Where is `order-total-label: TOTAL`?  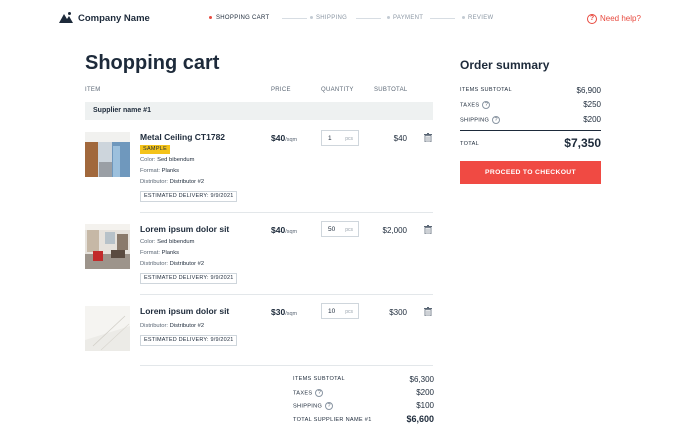
order-total-label: TOTAL is located at coordinates (470, 144).